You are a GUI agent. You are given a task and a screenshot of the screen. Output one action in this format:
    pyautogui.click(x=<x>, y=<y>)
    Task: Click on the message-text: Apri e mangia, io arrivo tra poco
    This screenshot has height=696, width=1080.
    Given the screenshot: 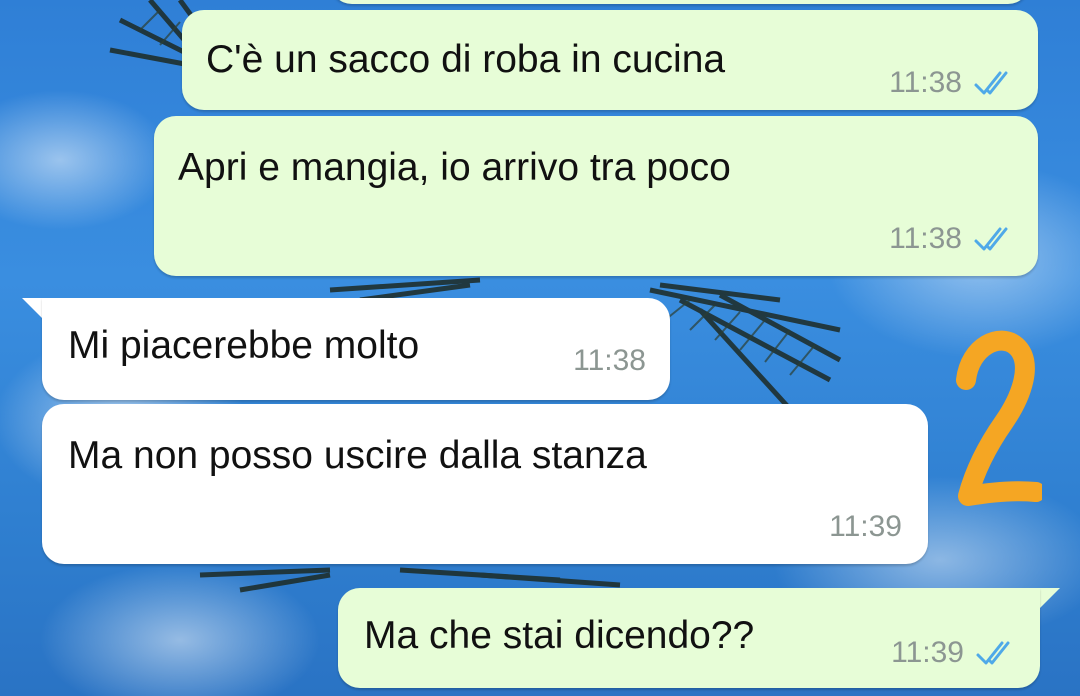 What is the action you would take?
    pyautogui.click(x=454, y=167)
    